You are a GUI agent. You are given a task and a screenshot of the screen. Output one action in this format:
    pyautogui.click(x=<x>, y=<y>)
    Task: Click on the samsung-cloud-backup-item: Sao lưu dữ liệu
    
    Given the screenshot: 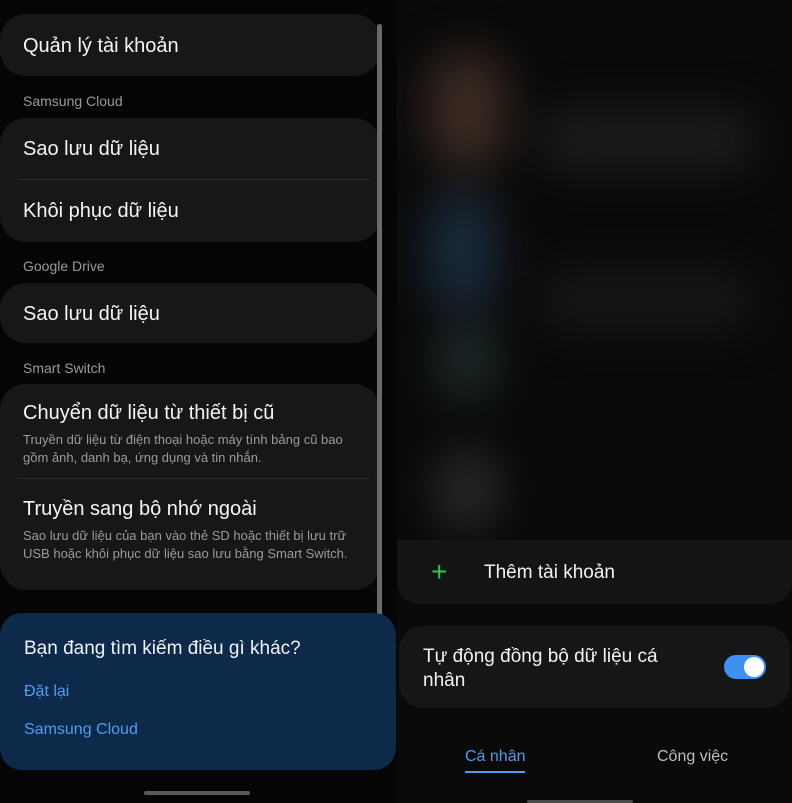 What is the action you would take?
    pyautogui.click(x=196, y=149)
    